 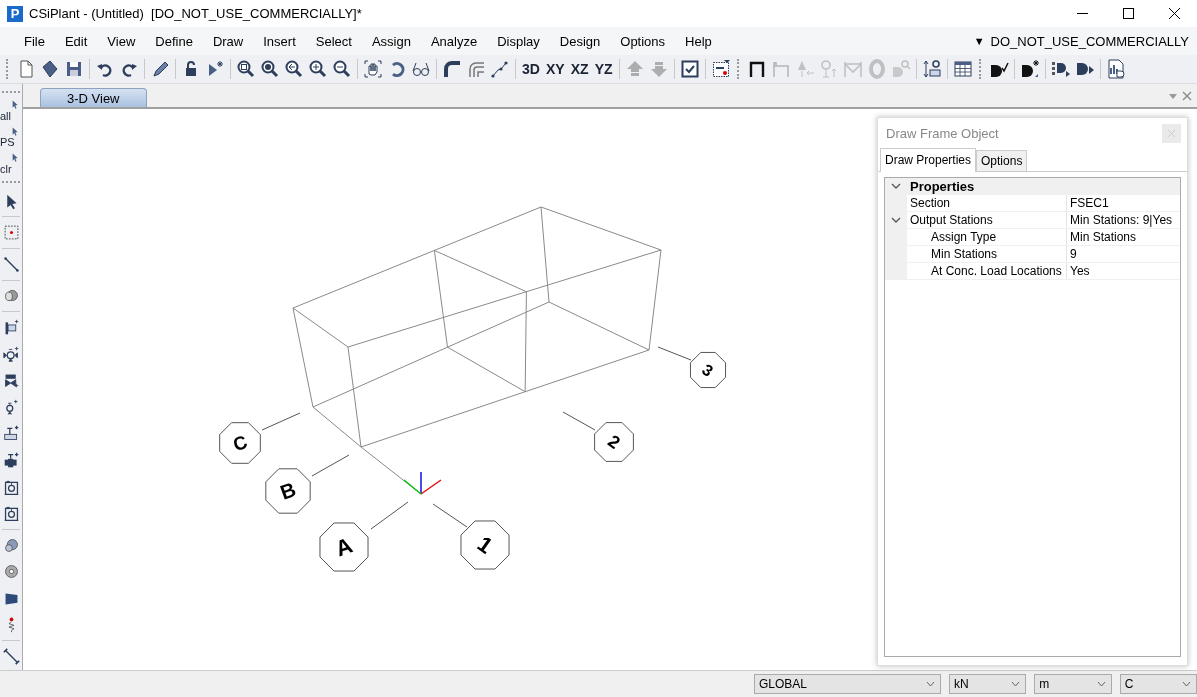 I want to click on property-value: Yes, so click(x=1123, y=271).